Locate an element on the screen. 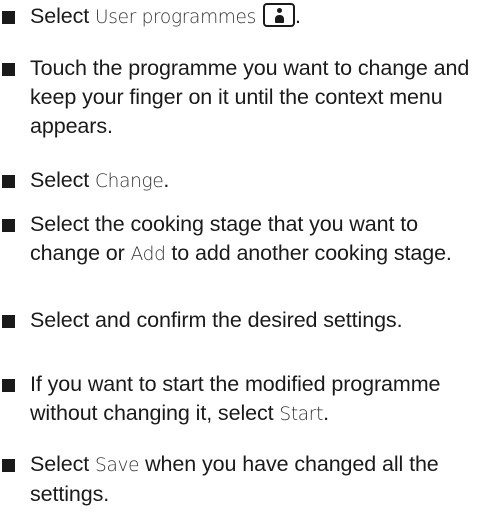 The image size is (483, 512). step-text: Select User programmes. is located at coordinates (165, 15).